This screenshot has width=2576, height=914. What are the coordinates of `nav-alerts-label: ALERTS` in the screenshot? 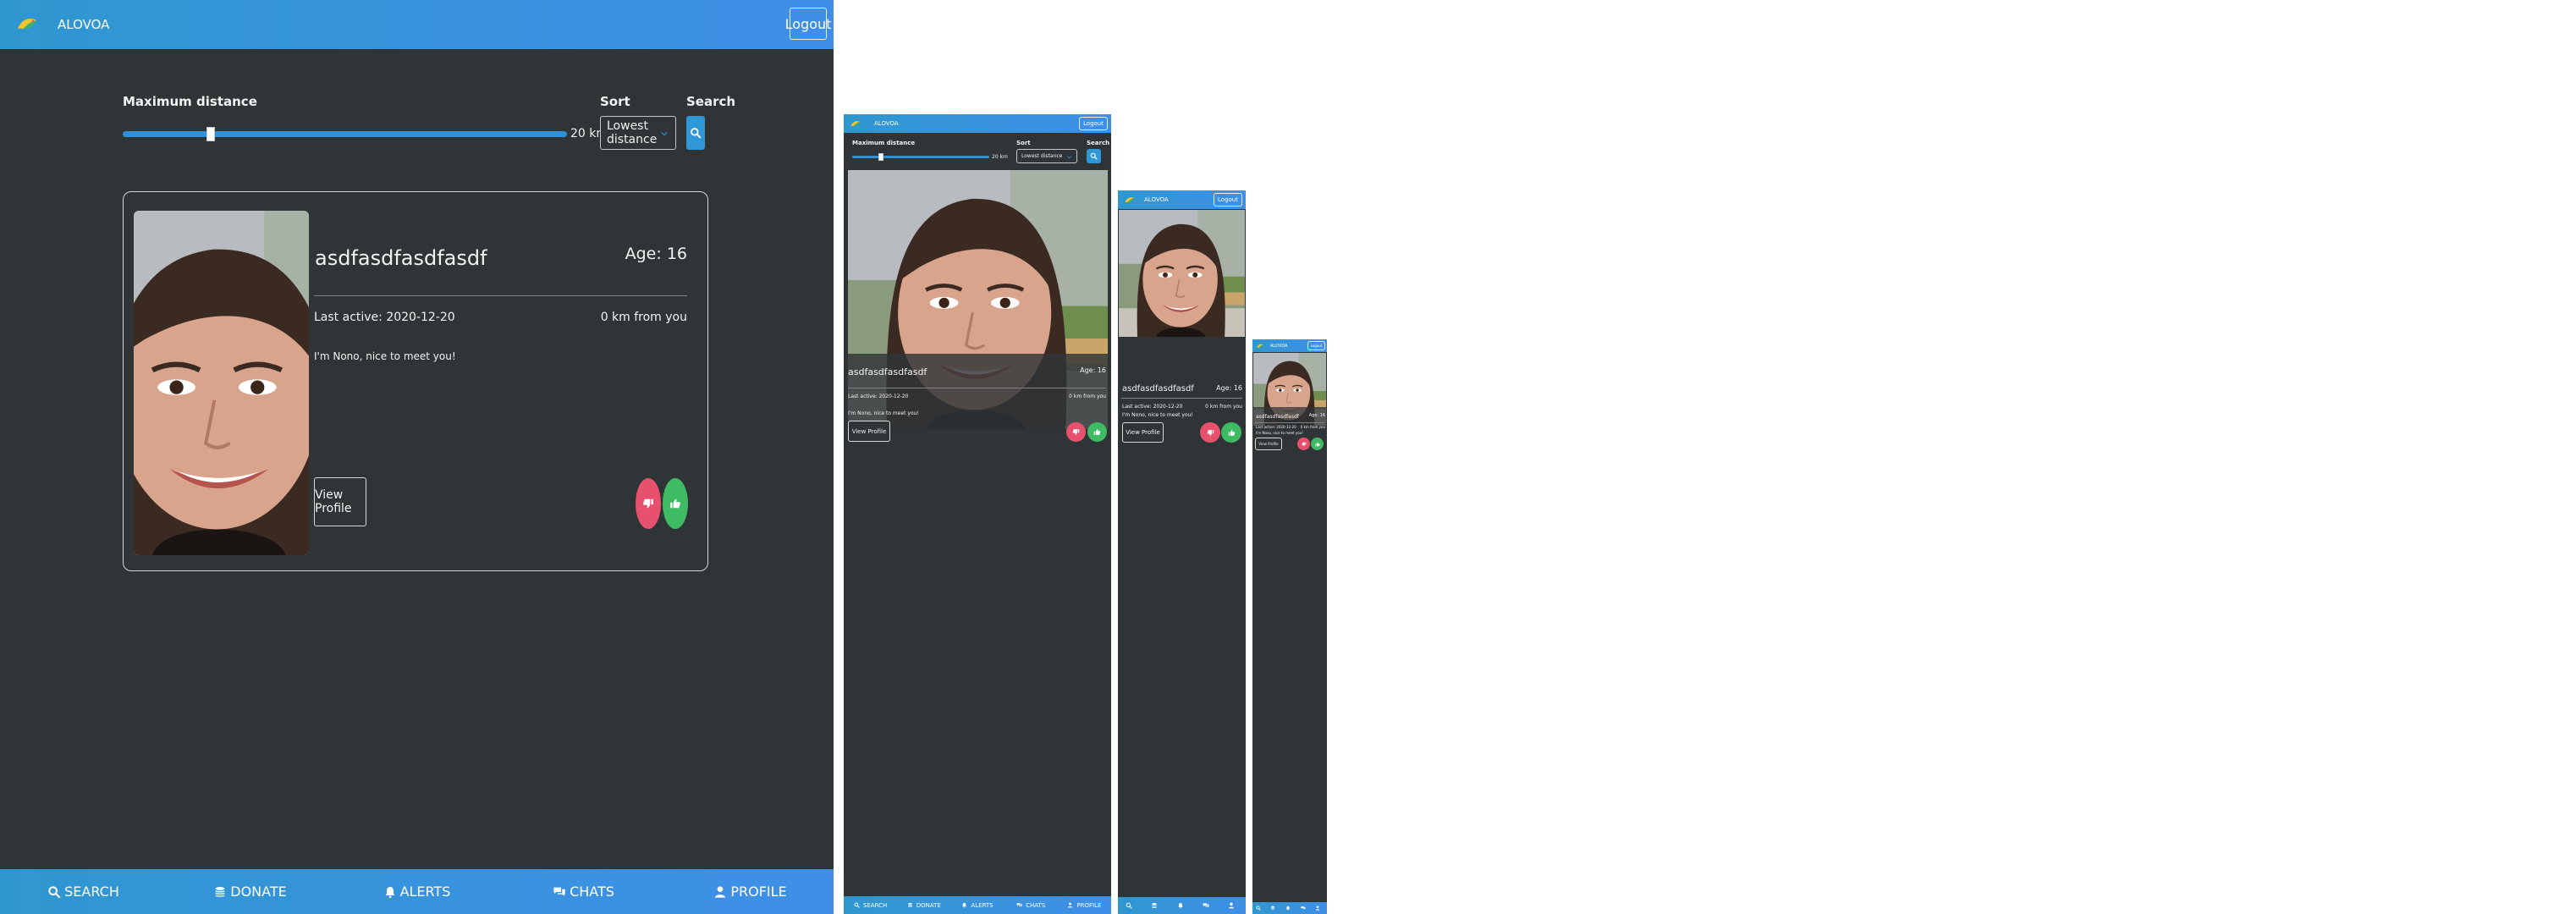 It's located at (425, 892).